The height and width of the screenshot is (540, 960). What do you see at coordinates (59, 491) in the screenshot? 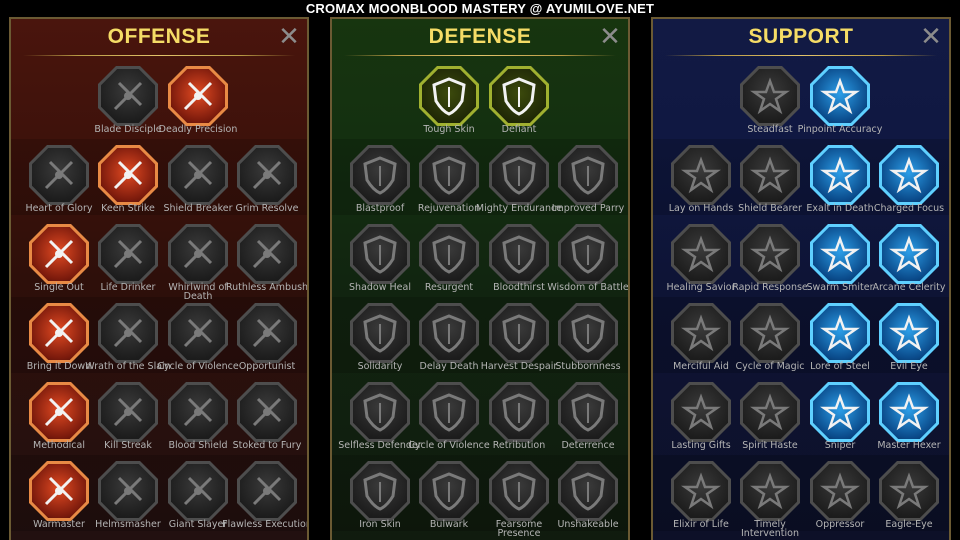
I see `spark-swords-icon` at bounding box center [59, 491].